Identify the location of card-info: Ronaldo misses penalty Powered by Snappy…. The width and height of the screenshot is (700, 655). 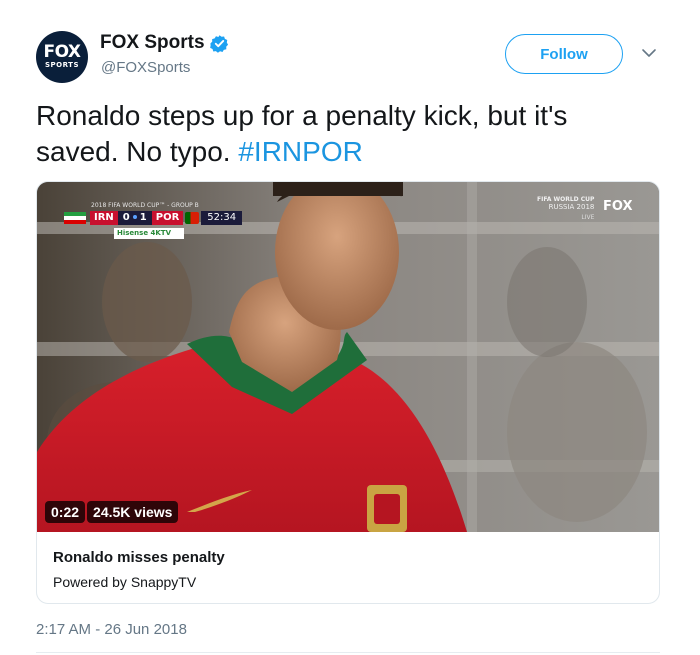
(348, 567).